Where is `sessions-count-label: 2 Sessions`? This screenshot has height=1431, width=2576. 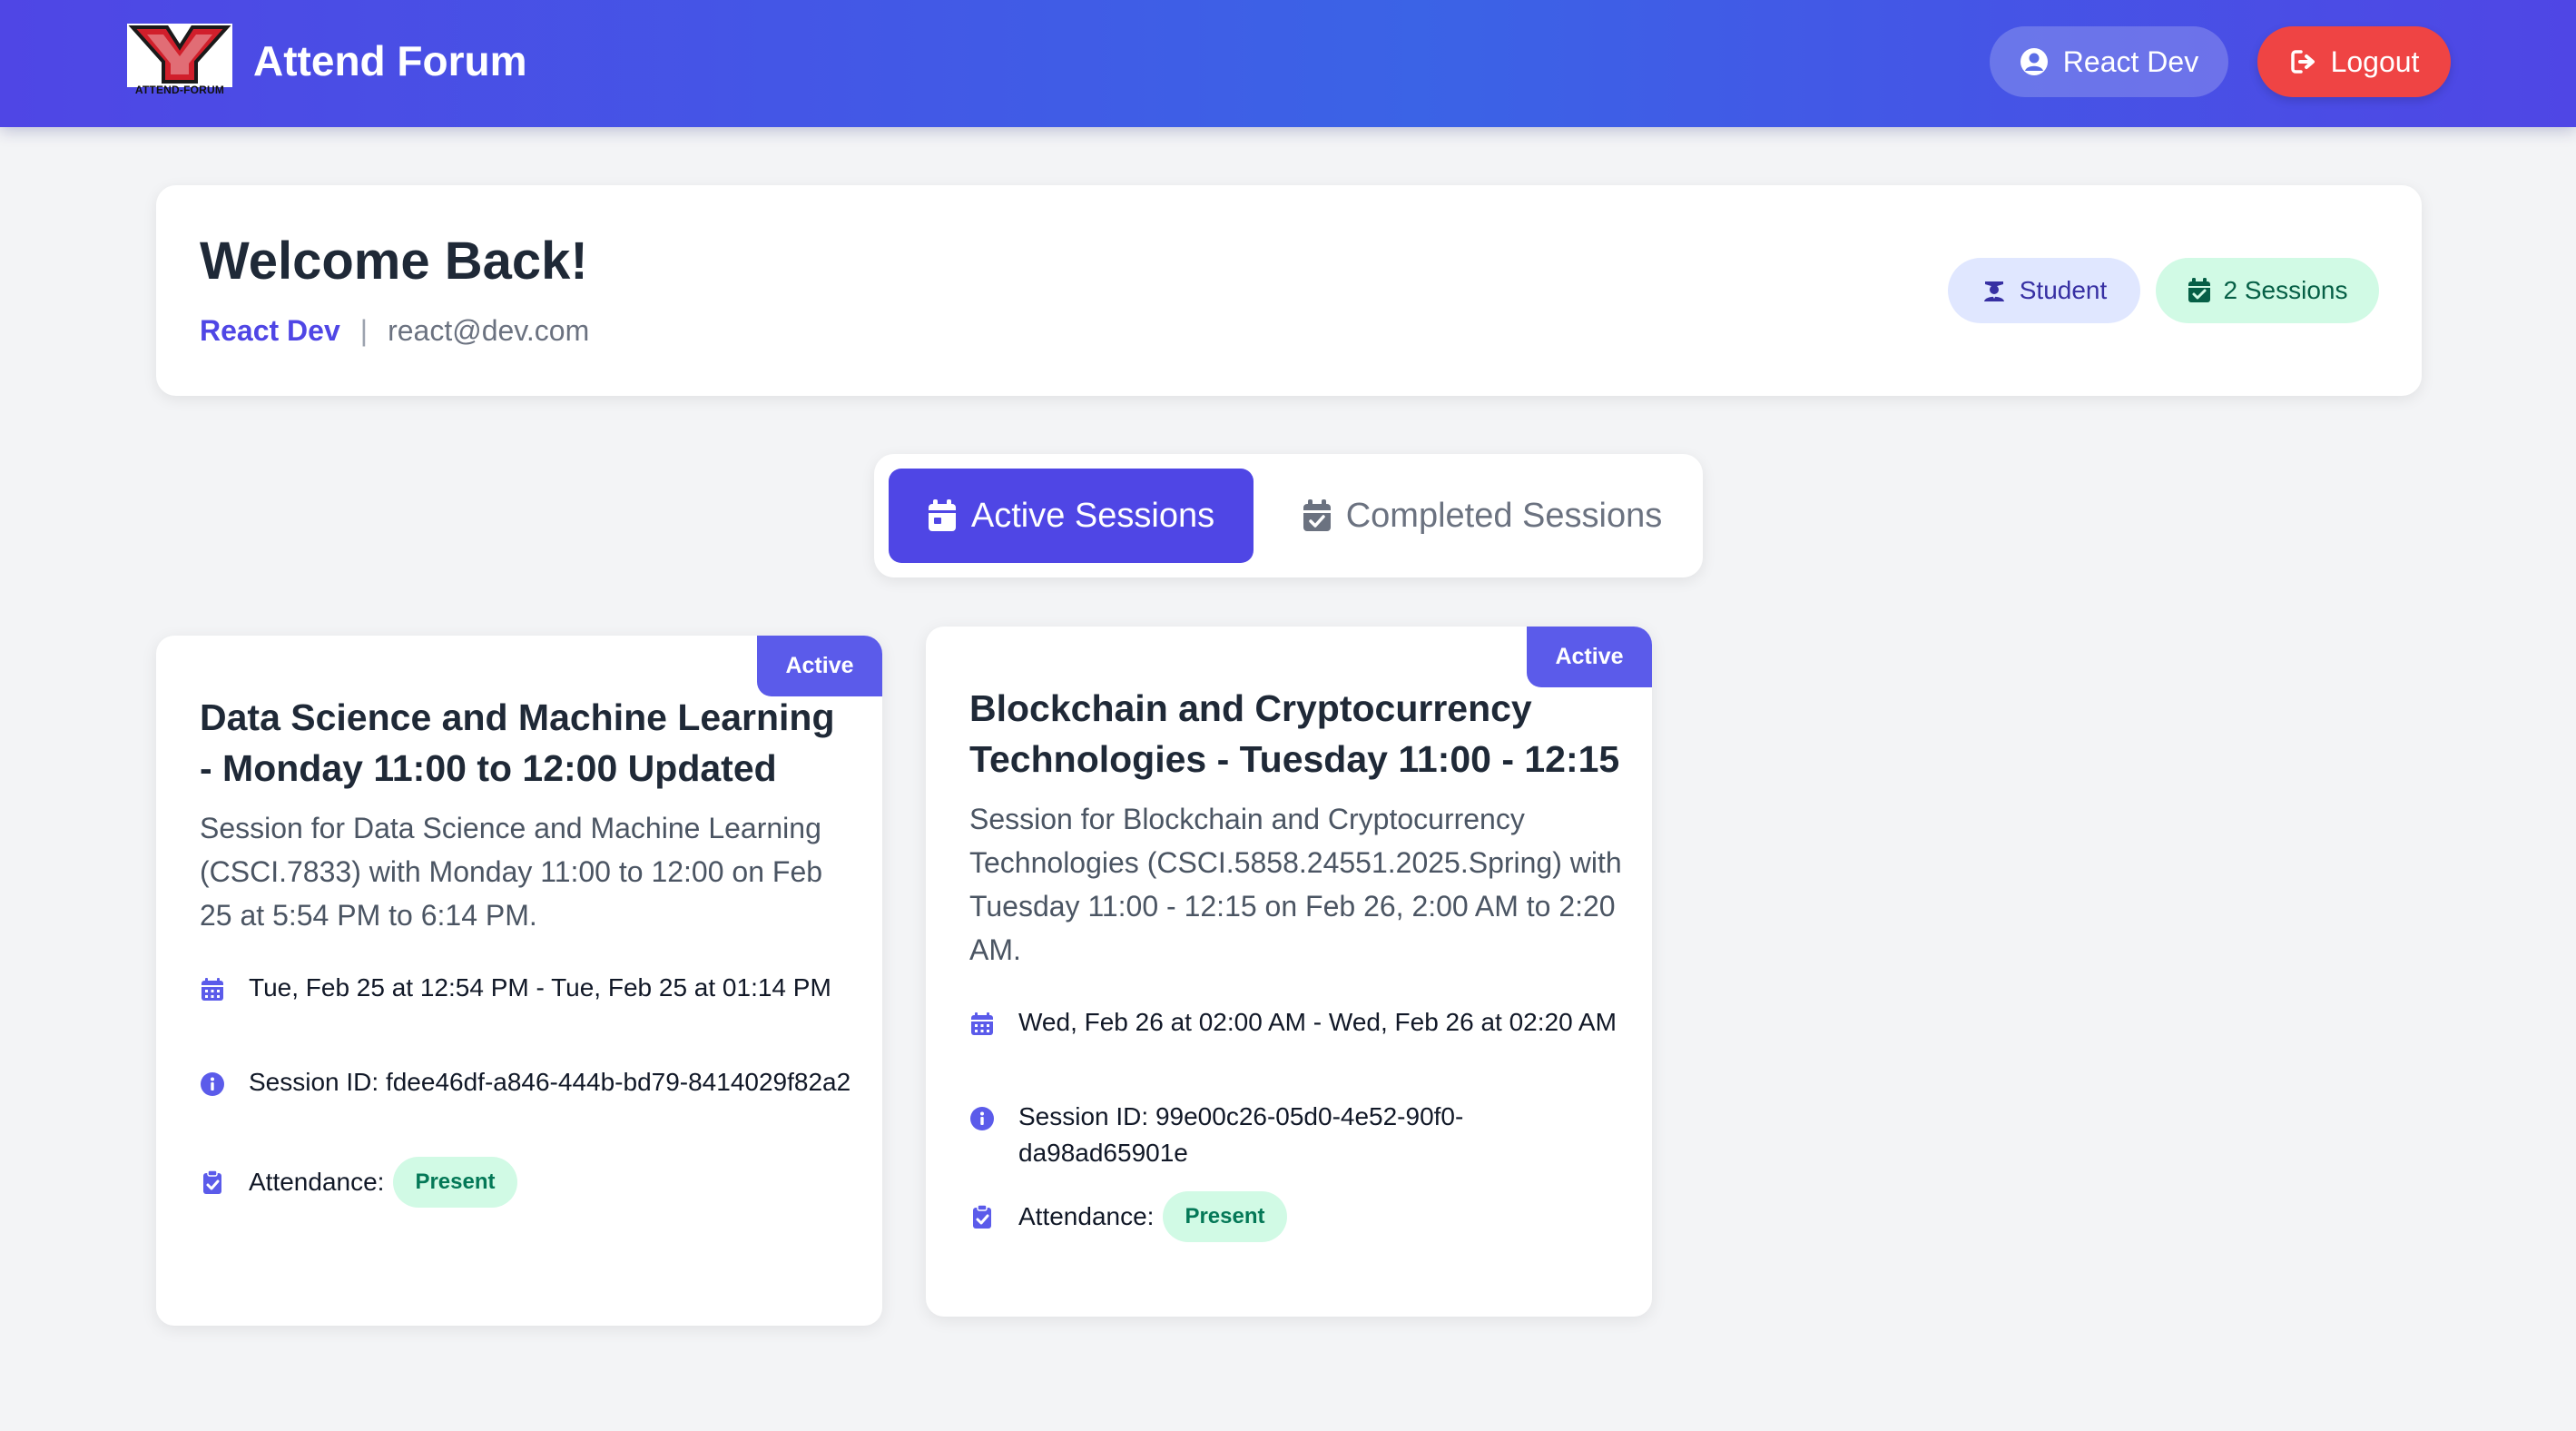 sessions-count-label: 2 Sessions is located at coordinates (2285, 290).